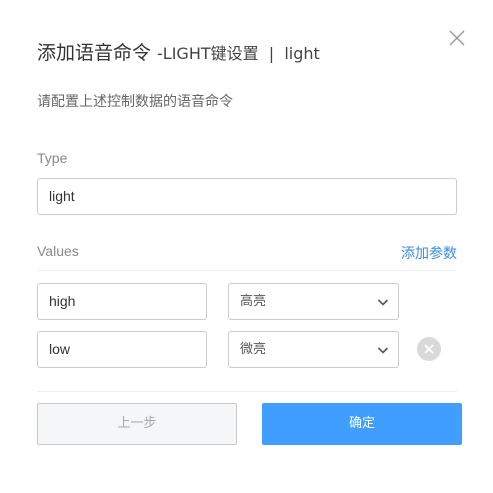  What do you see at coordinates (362, 424) in the screenshot?
I see `confirm-button: 确定` at bounding box center [362, 424].